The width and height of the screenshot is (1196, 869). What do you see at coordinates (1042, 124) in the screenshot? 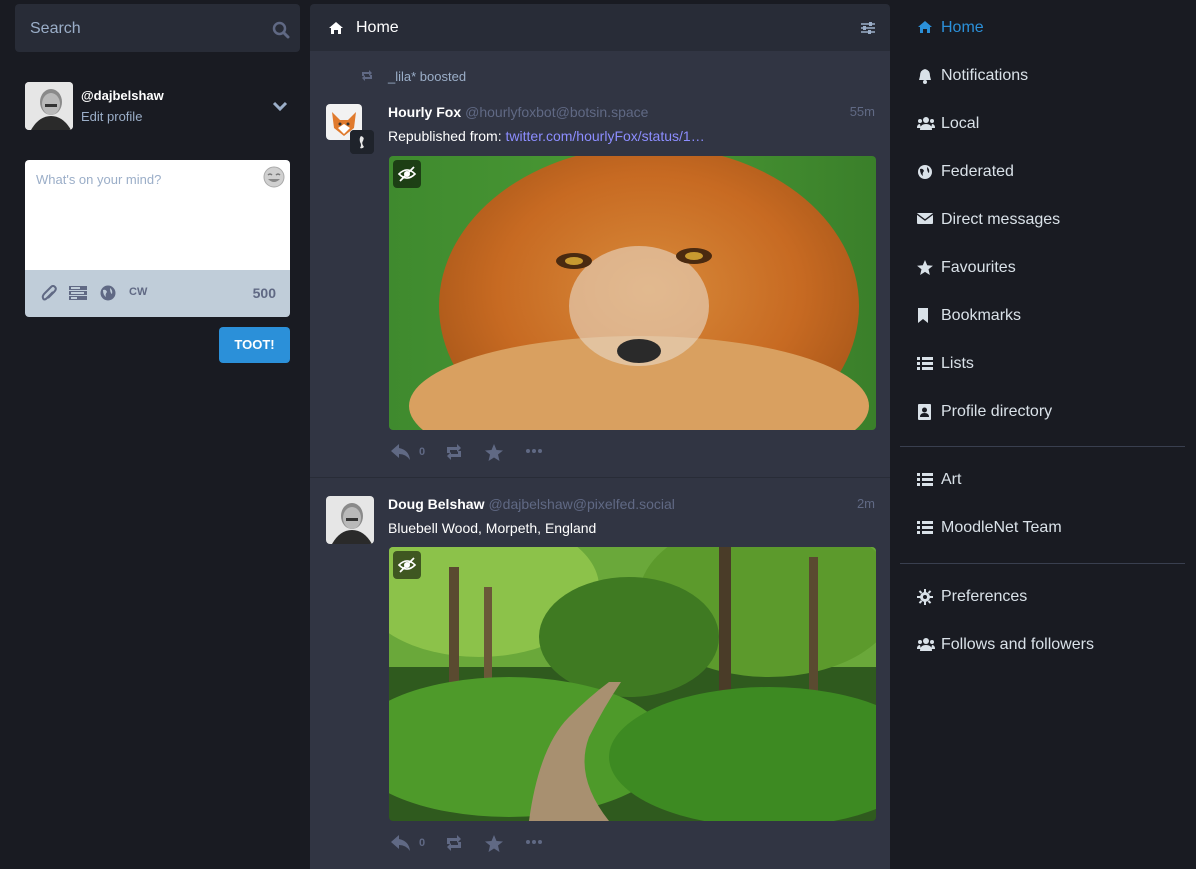
I see `nav-item-local: Local` at bounding box center [1042, 124].